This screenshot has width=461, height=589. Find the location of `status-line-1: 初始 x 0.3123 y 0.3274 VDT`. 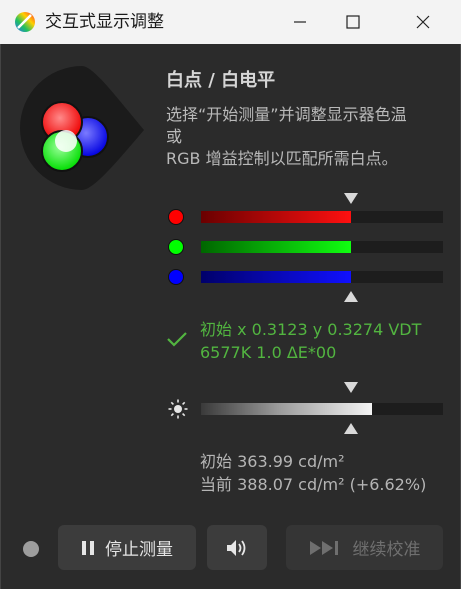

status-line-1: 初始 x 0.3123 y 0.3274 VDT is located at coordinates (311, 329).